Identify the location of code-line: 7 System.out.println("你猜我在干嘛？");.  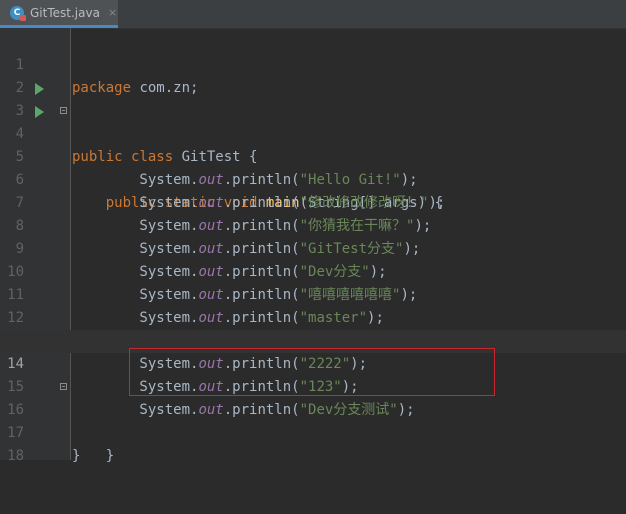
(313, 201).